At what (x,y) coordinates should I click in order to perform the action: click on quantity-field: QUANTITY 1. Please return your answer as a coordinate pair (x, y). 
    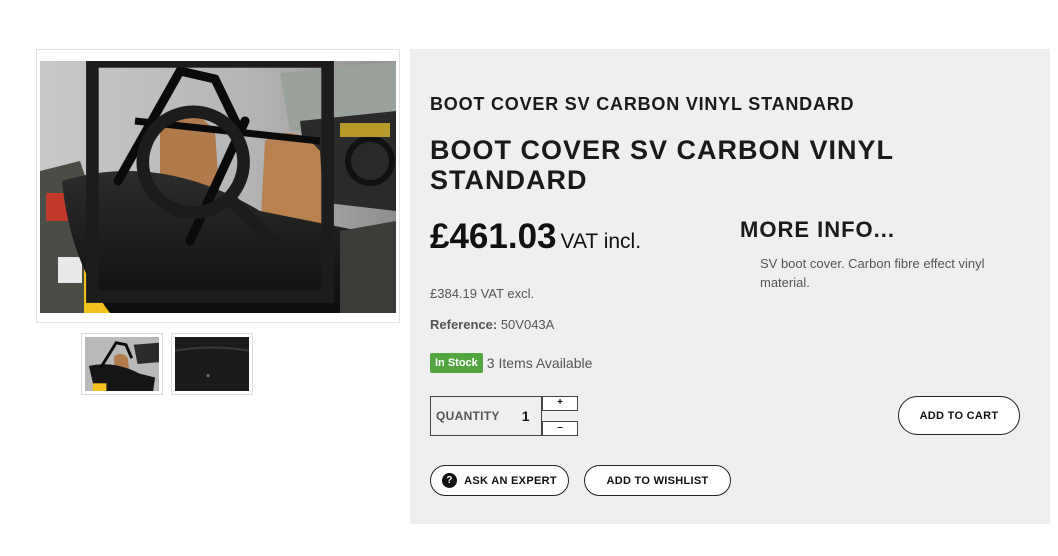
    Looking at the image, I should click on (486, 416).